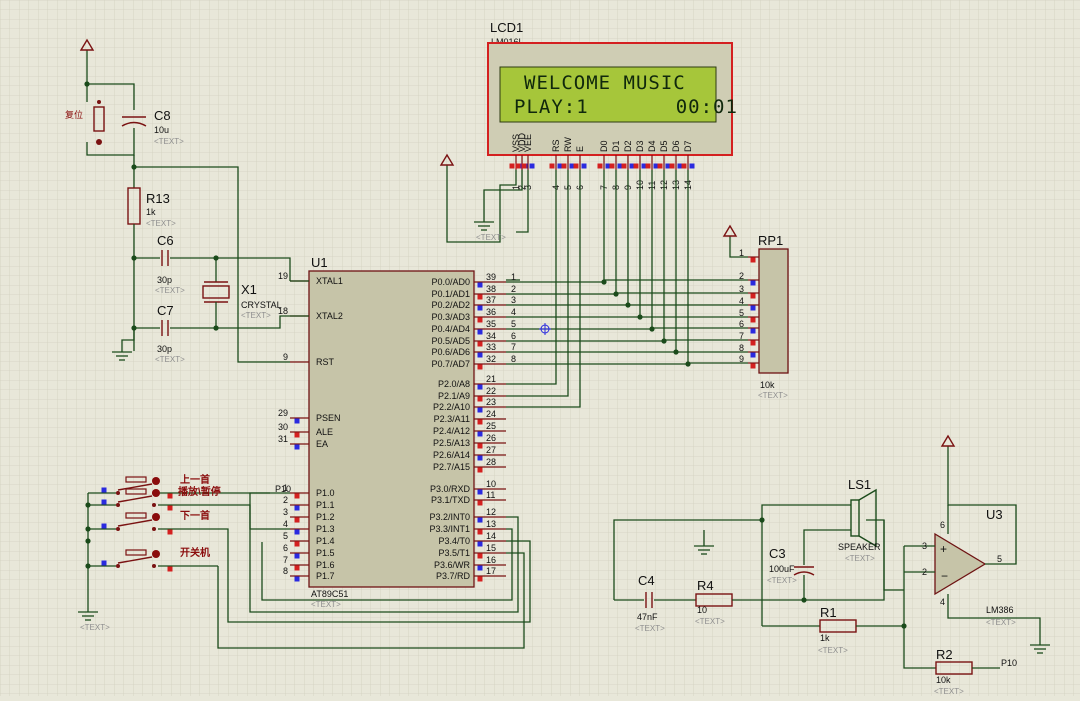 Image resolution: width=1080 pixels, height=701 pixels. I want to click on button-label: 播放\暂停, so click(199, 491).